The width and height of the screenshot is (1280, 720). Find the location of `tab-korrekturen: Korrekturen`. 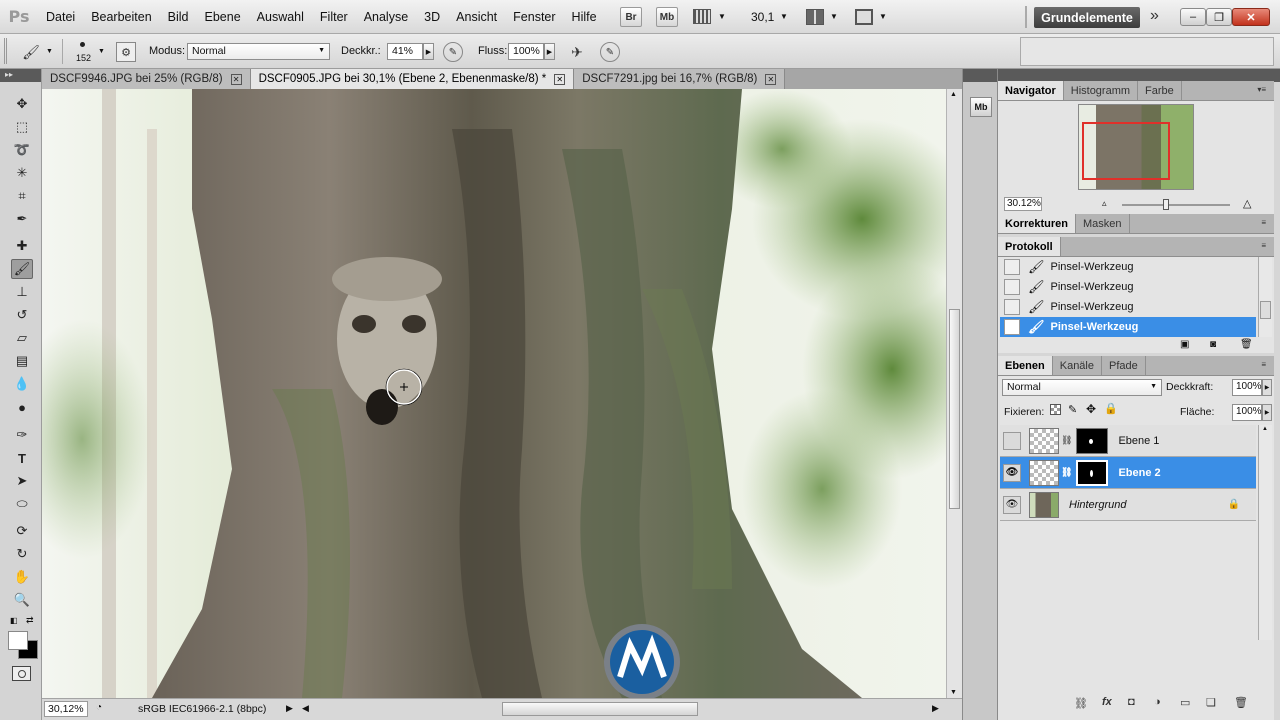

tab-korrekturen: Korrekturen is located at coordinates (1037, 223).